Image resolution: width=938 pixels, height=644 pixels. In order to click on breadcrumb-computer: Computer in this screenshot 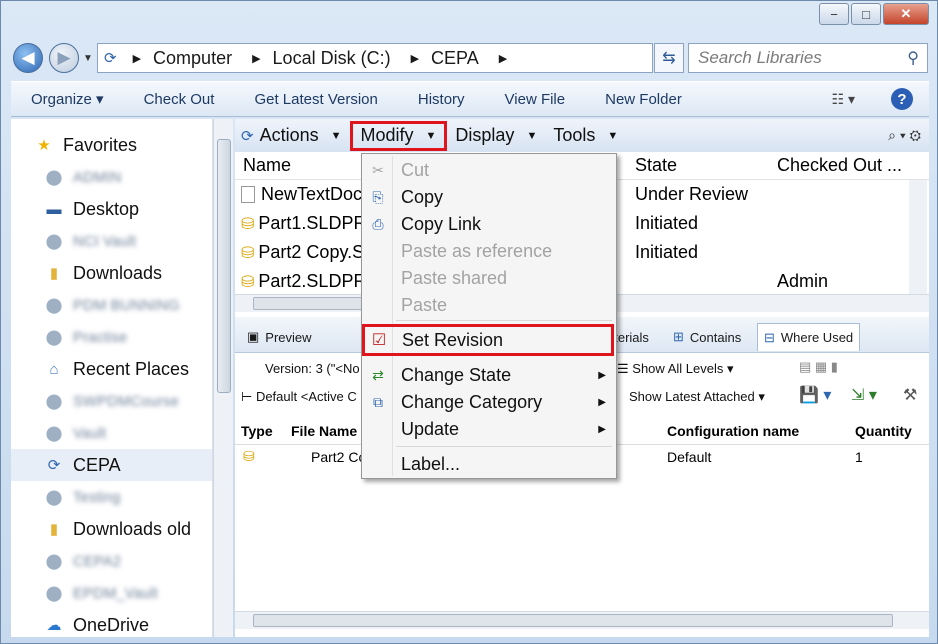, I will do `click(192, 58)`.